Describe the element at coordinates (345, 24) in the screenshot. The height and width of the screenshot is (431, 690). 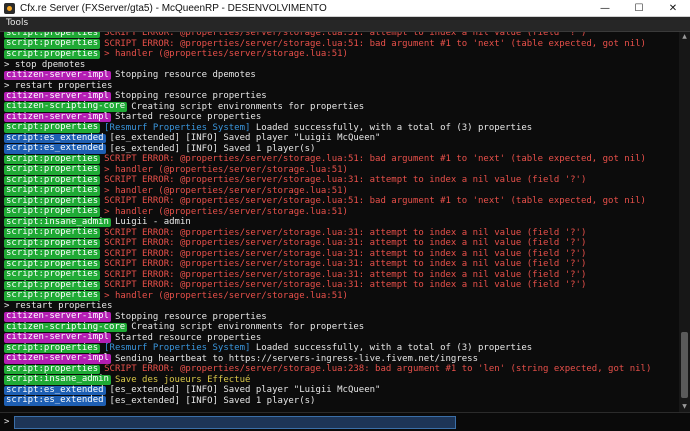
I see `menu-bar: Tools` at that location.